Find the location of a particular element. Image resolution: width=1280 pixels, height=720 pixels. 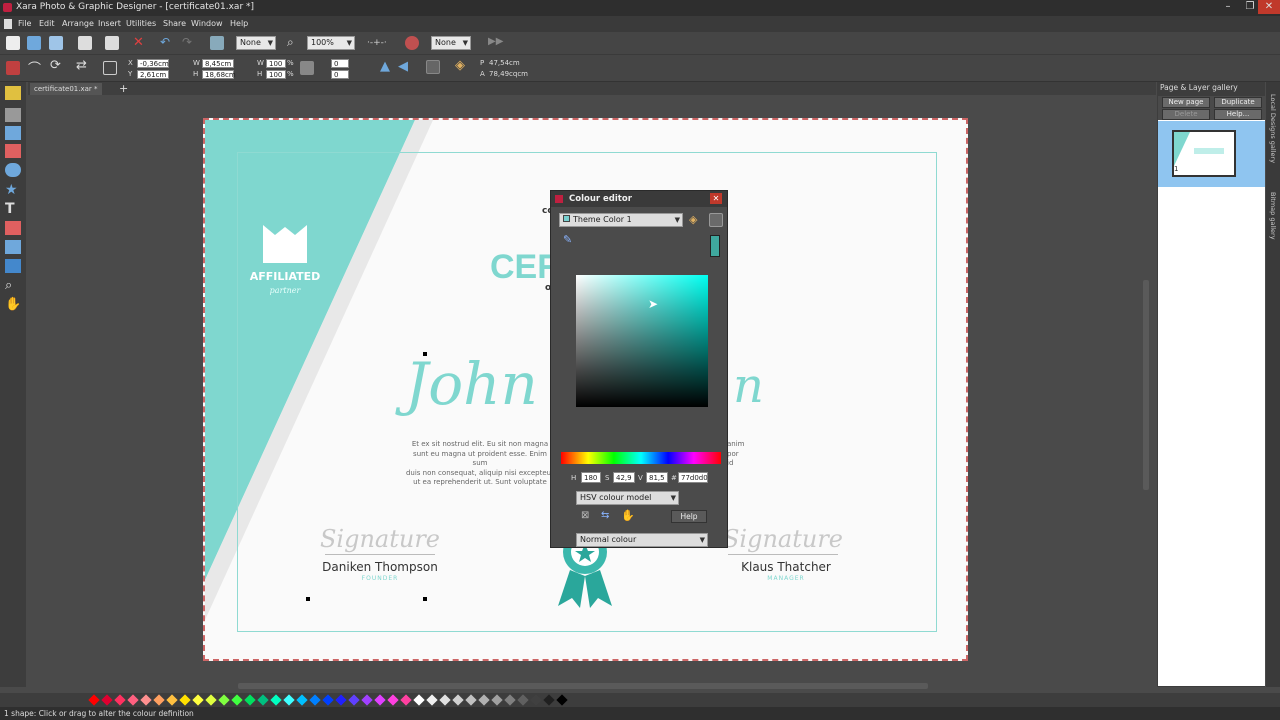

contour-tool-icon is located at coordinates (13, 170).